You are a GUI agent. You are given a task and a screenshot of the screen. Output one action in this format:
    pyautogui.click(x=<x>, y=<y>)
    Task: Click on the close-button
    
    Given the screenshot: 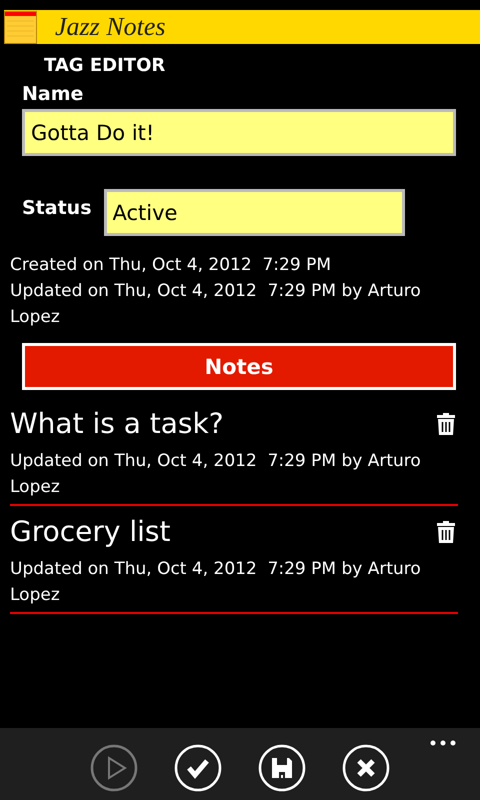 What is the action you would take?
    pyautogui.click(x=366, y=768)
    